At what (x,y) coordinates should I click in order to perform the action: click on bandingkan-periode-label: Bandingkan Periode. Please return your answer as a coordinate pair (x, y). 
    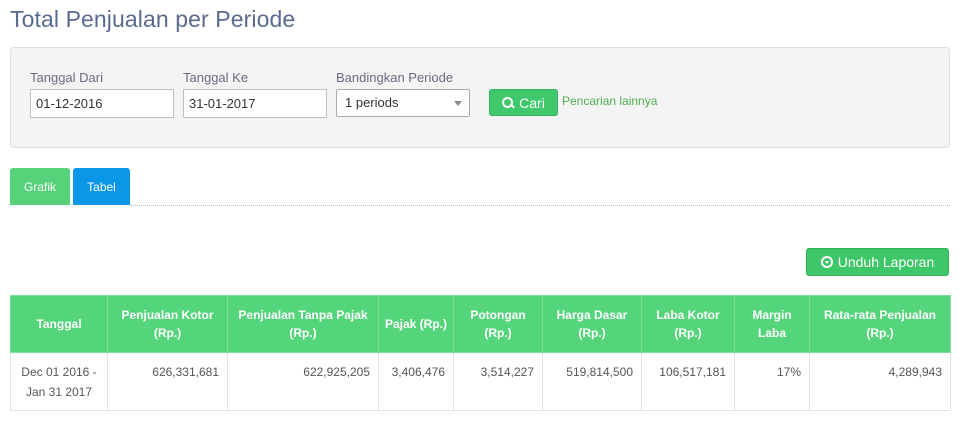
    Looking at the image, I should click on (395, 77).